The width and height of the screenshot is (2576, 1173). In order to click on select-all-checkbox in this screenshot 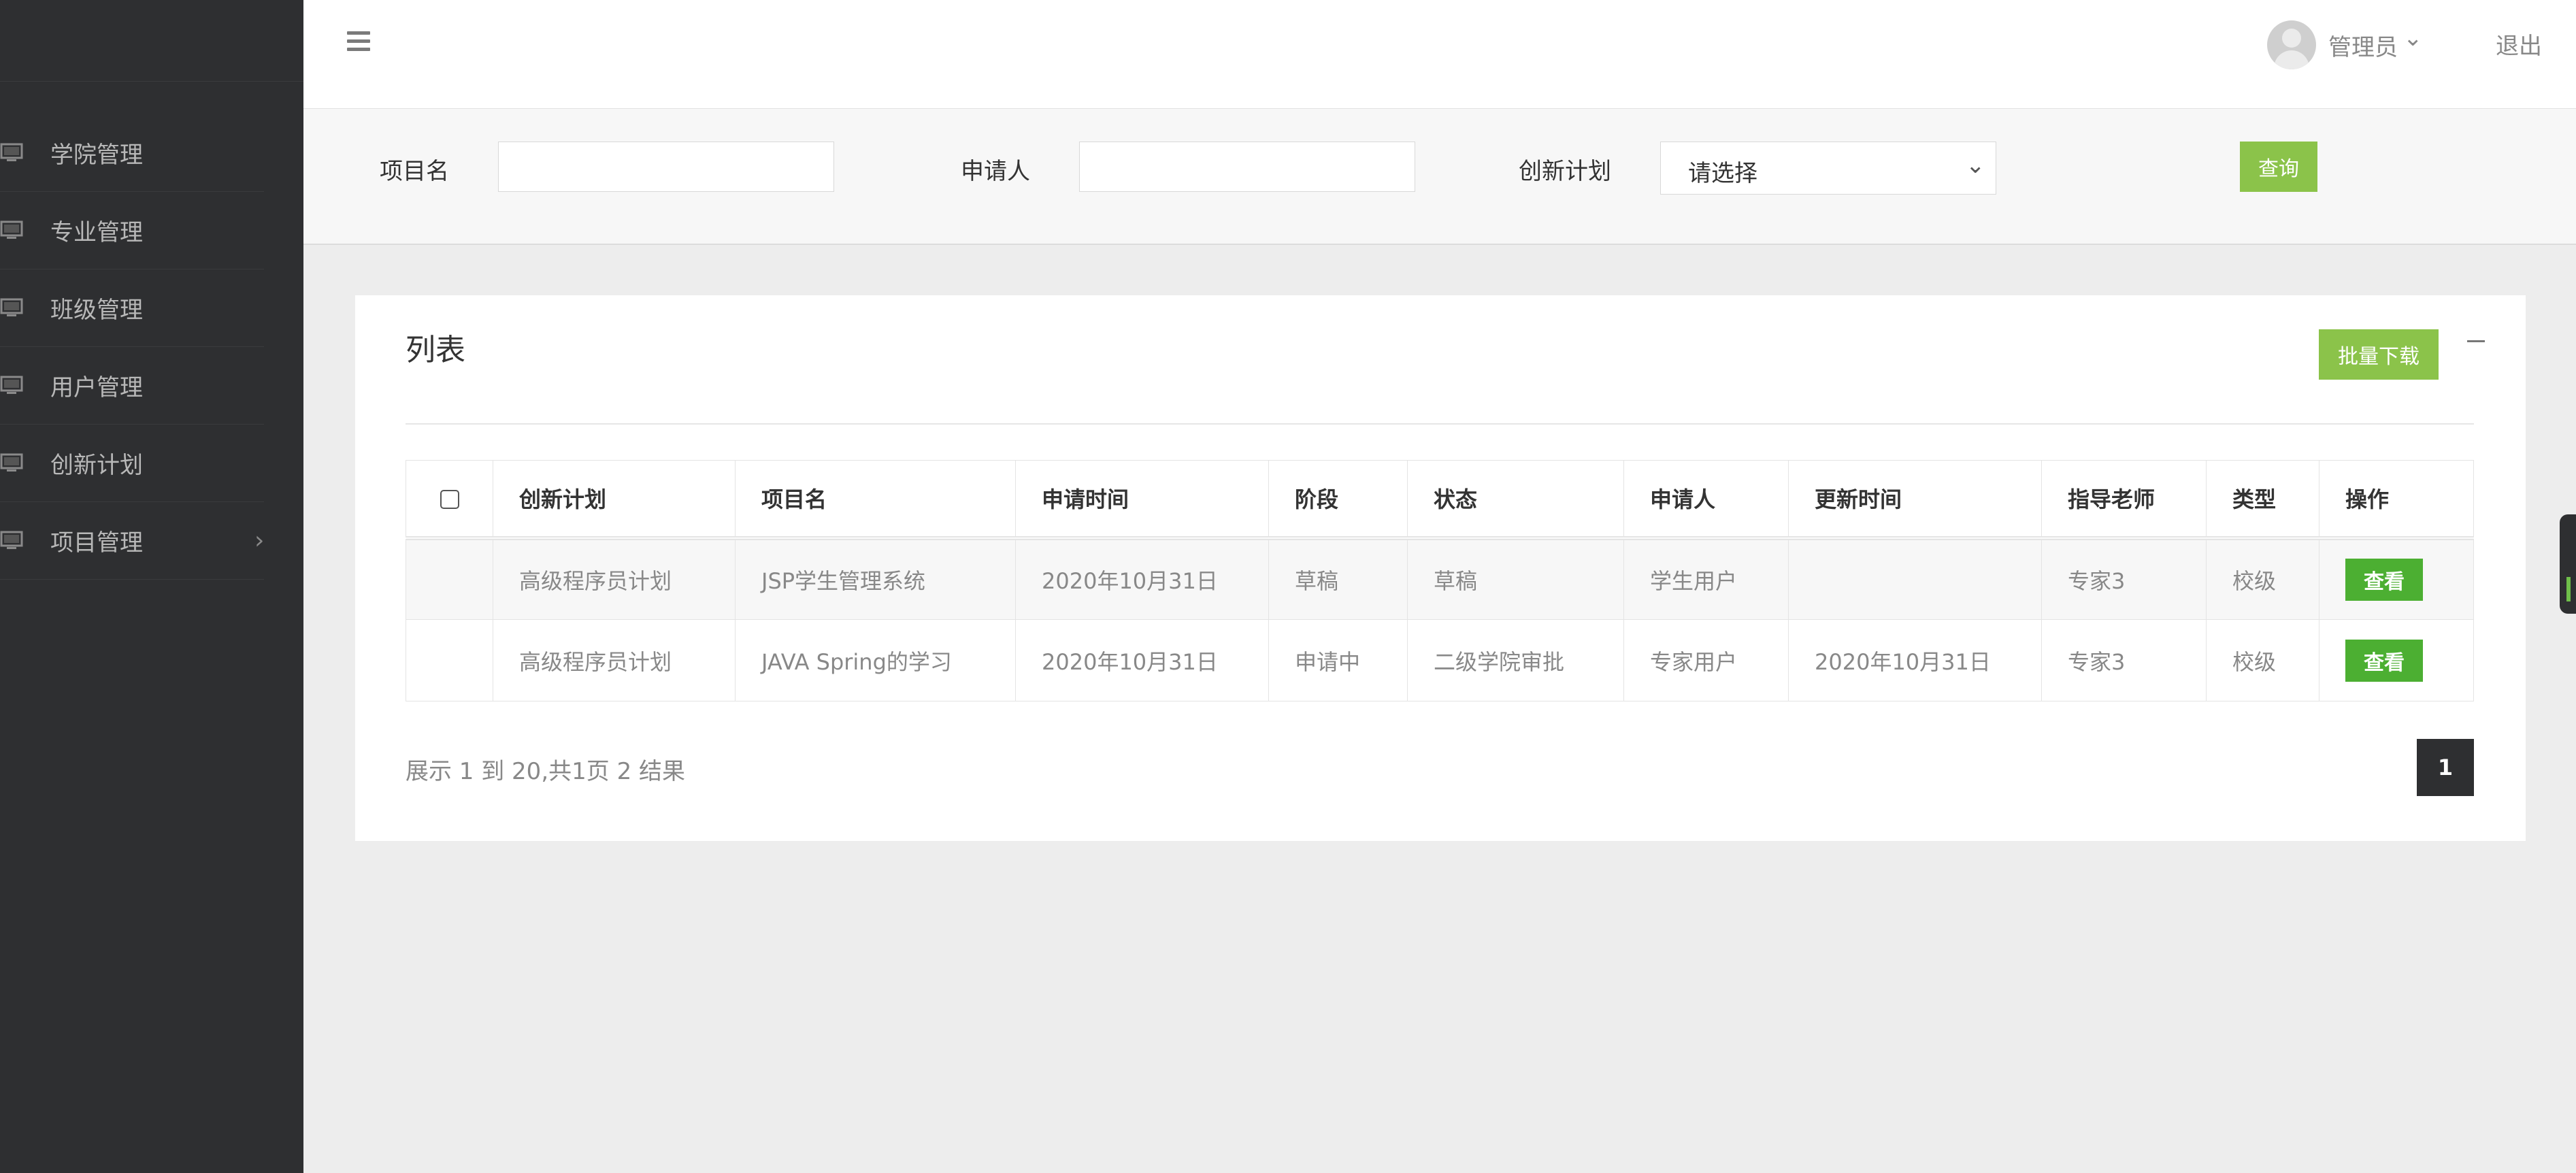, I will do `click(450, 500)`.